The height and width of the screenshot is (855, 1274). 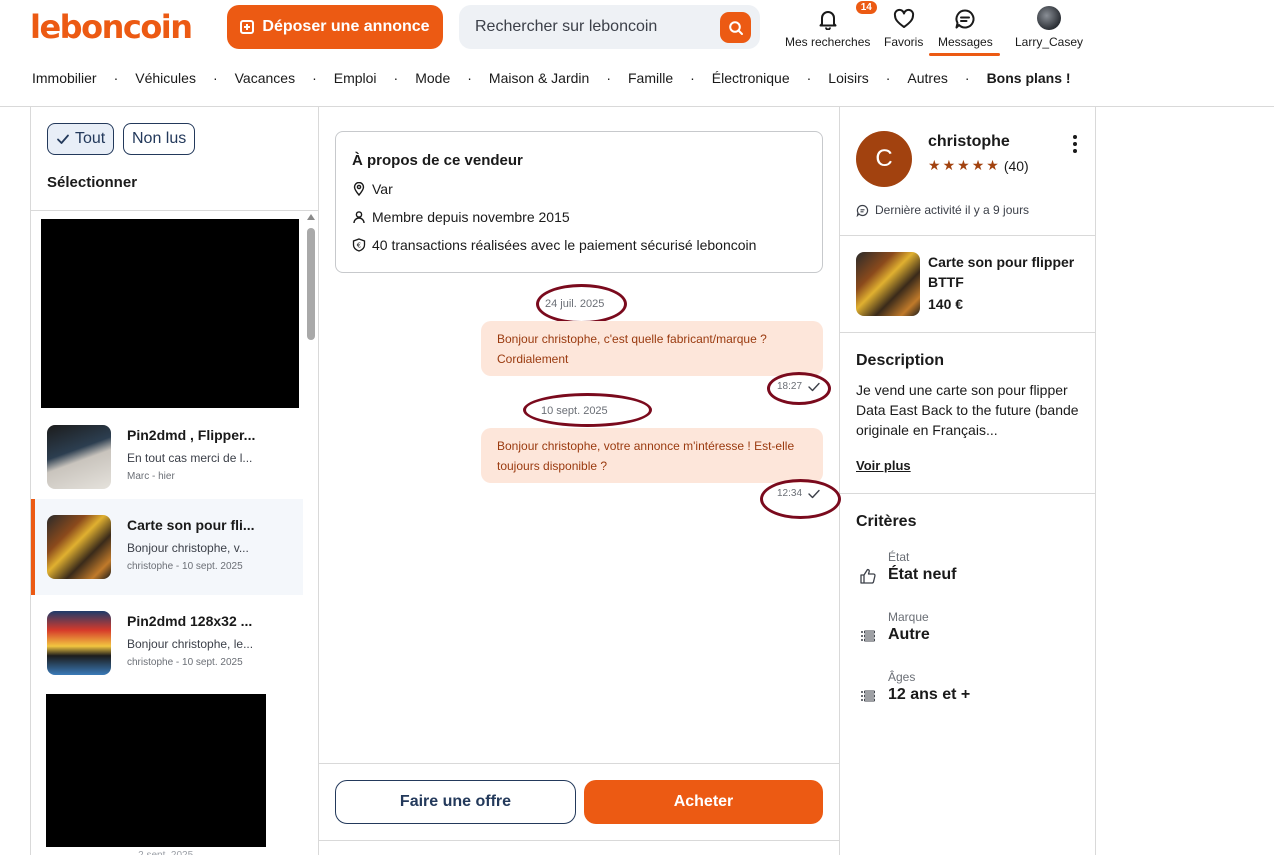 I want to click on search-icon, so click(x=735, y=27).